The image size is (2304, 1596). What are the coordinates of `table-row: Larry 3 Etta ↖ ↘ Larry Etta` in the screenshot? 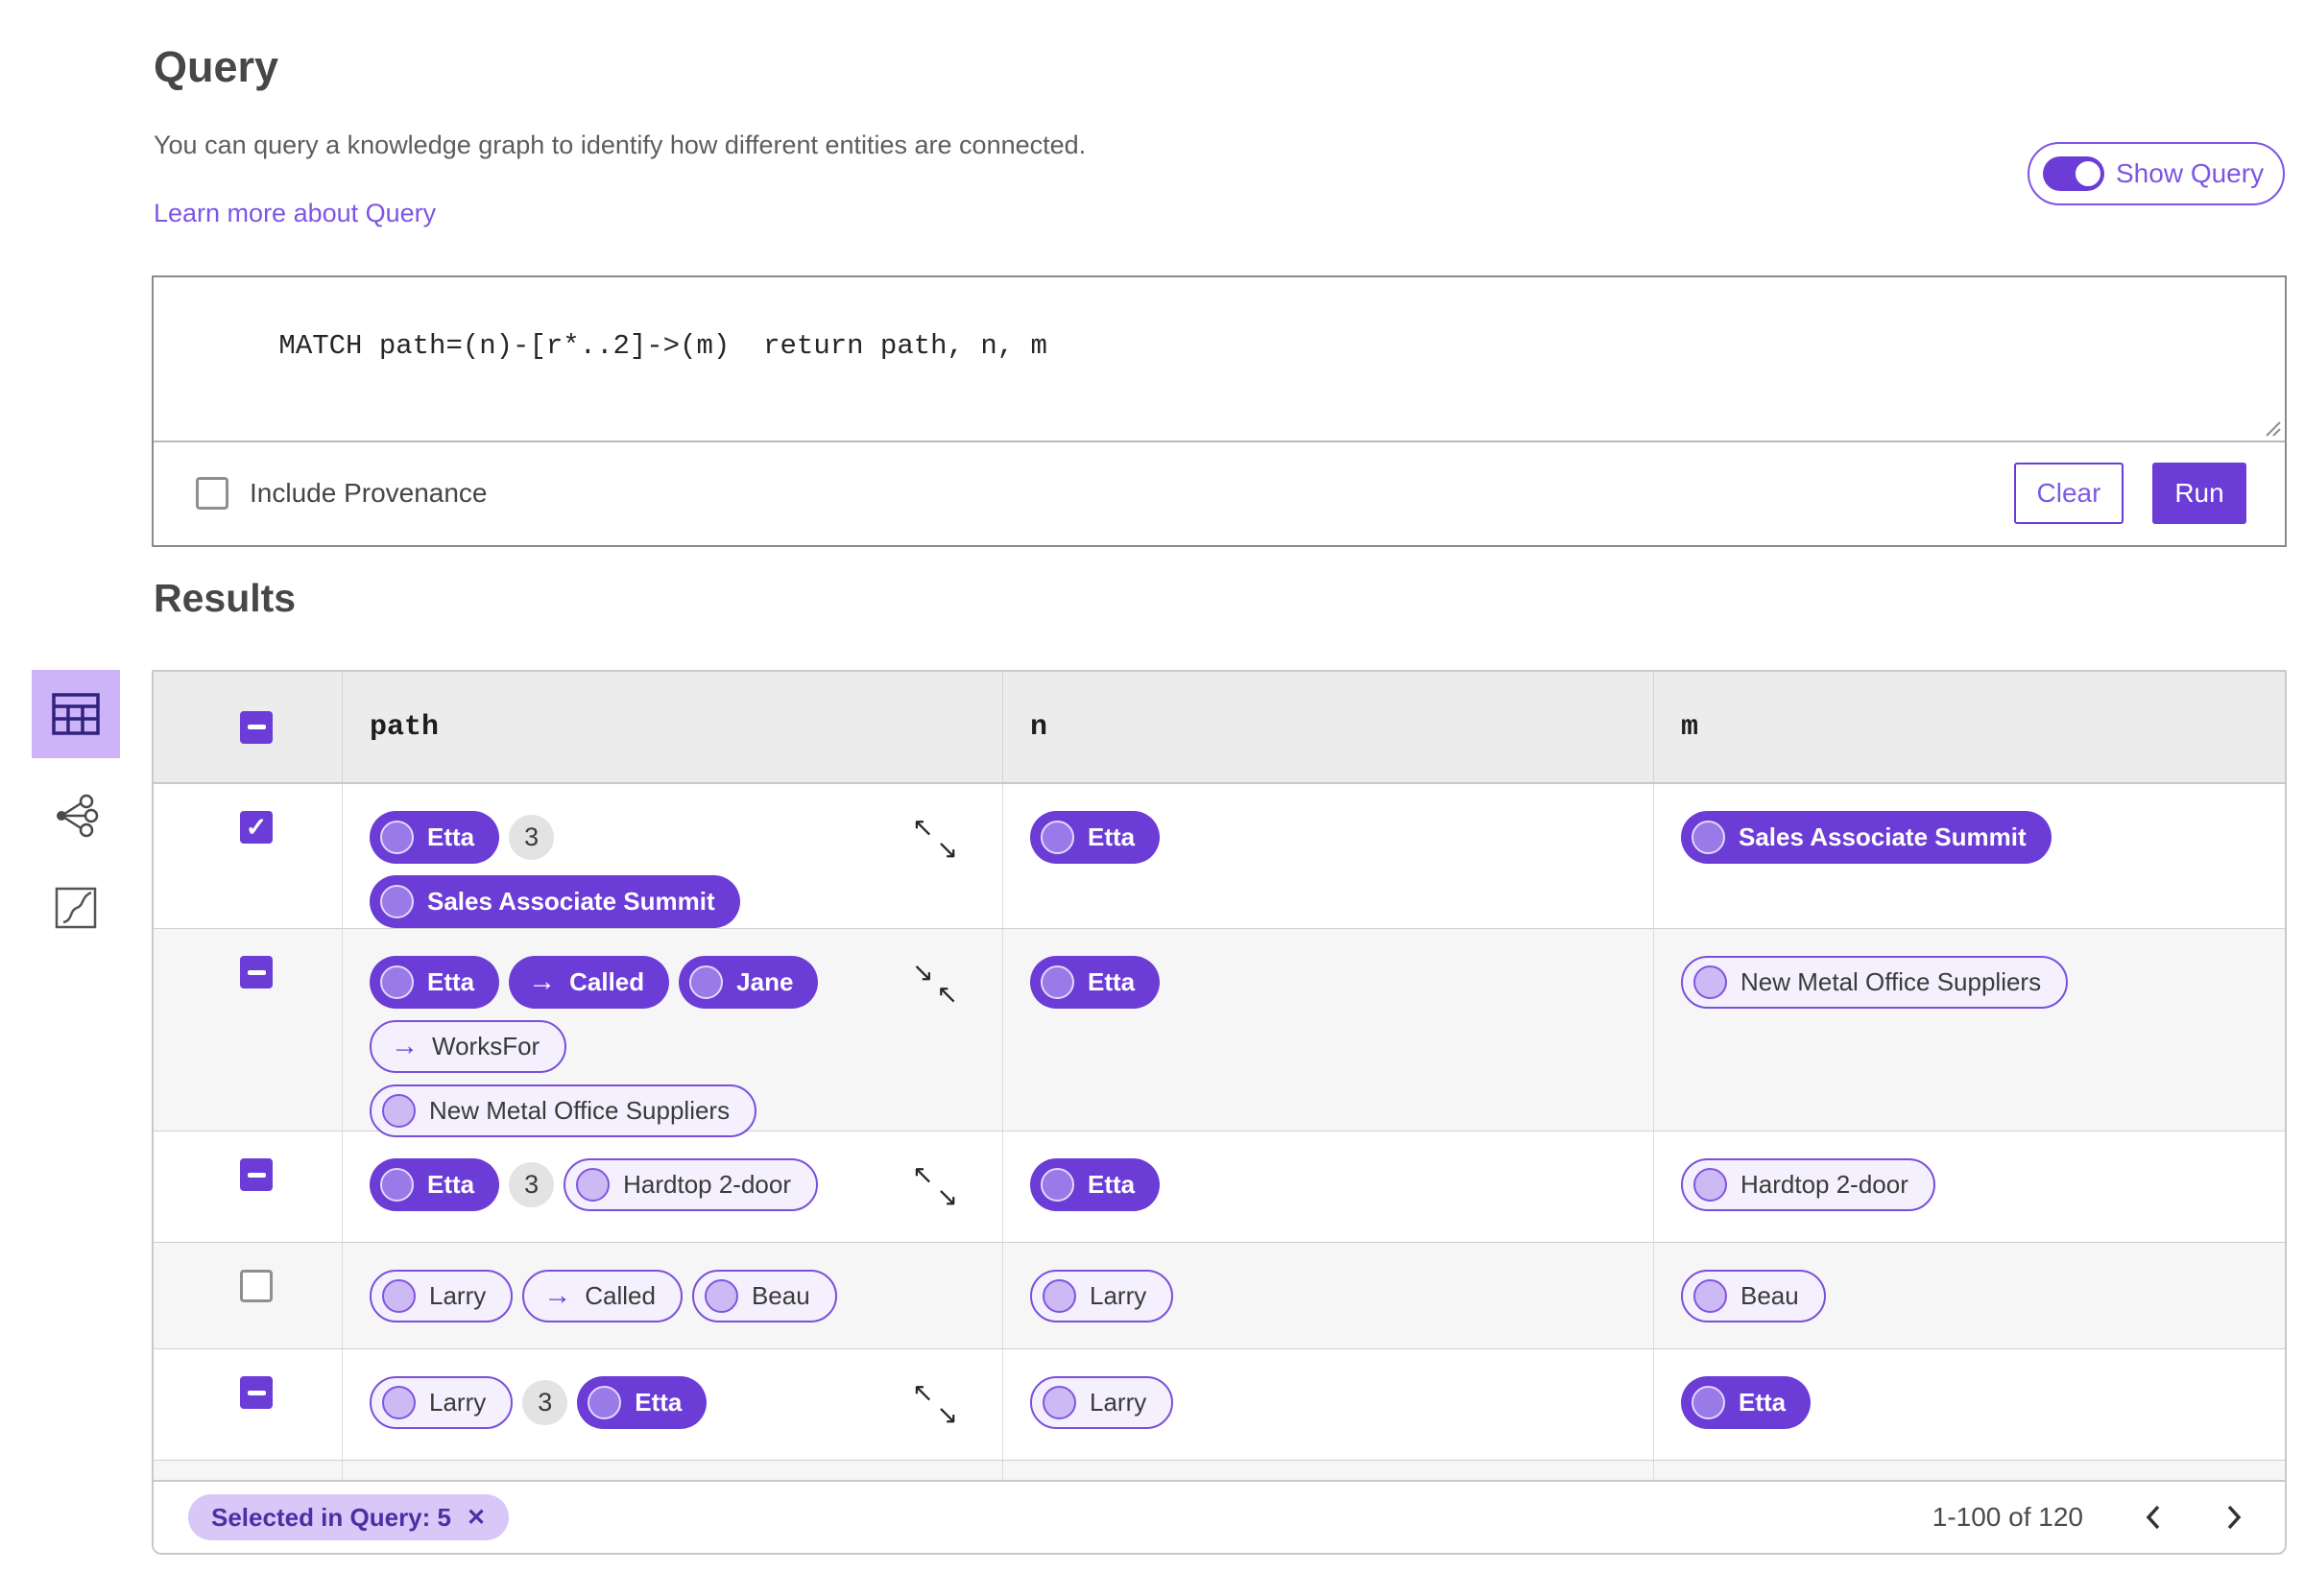 It's located at (1219, 1405).